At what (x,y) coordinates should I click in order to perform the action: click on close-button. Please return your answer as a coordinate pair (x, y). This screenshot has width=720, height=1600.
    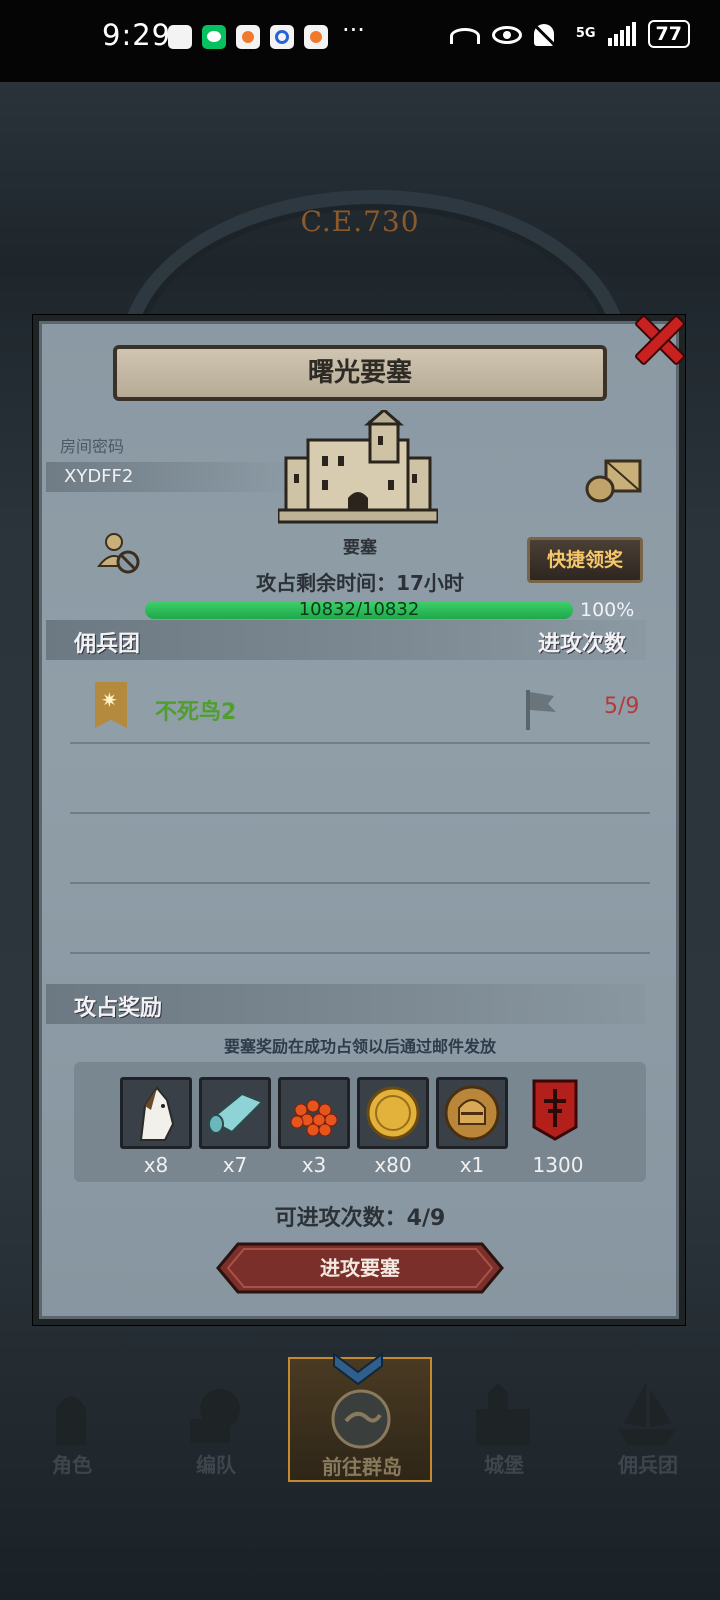
    Looking at the image, I should click on (658, 337).